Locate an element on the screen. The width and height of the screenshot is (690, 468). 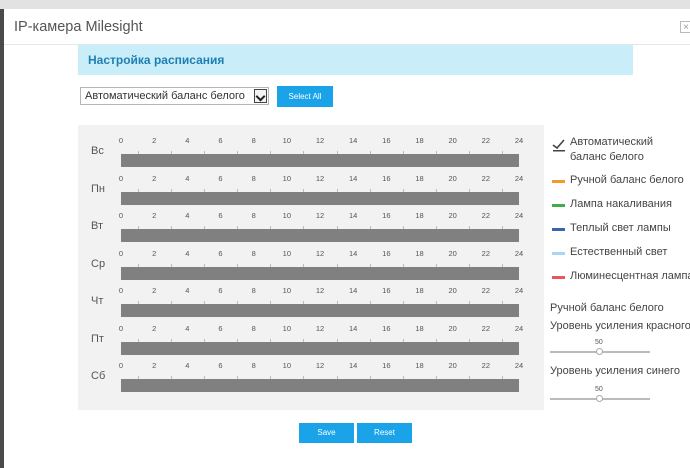
chevron-down-icon is located at coordinates (260, 96).